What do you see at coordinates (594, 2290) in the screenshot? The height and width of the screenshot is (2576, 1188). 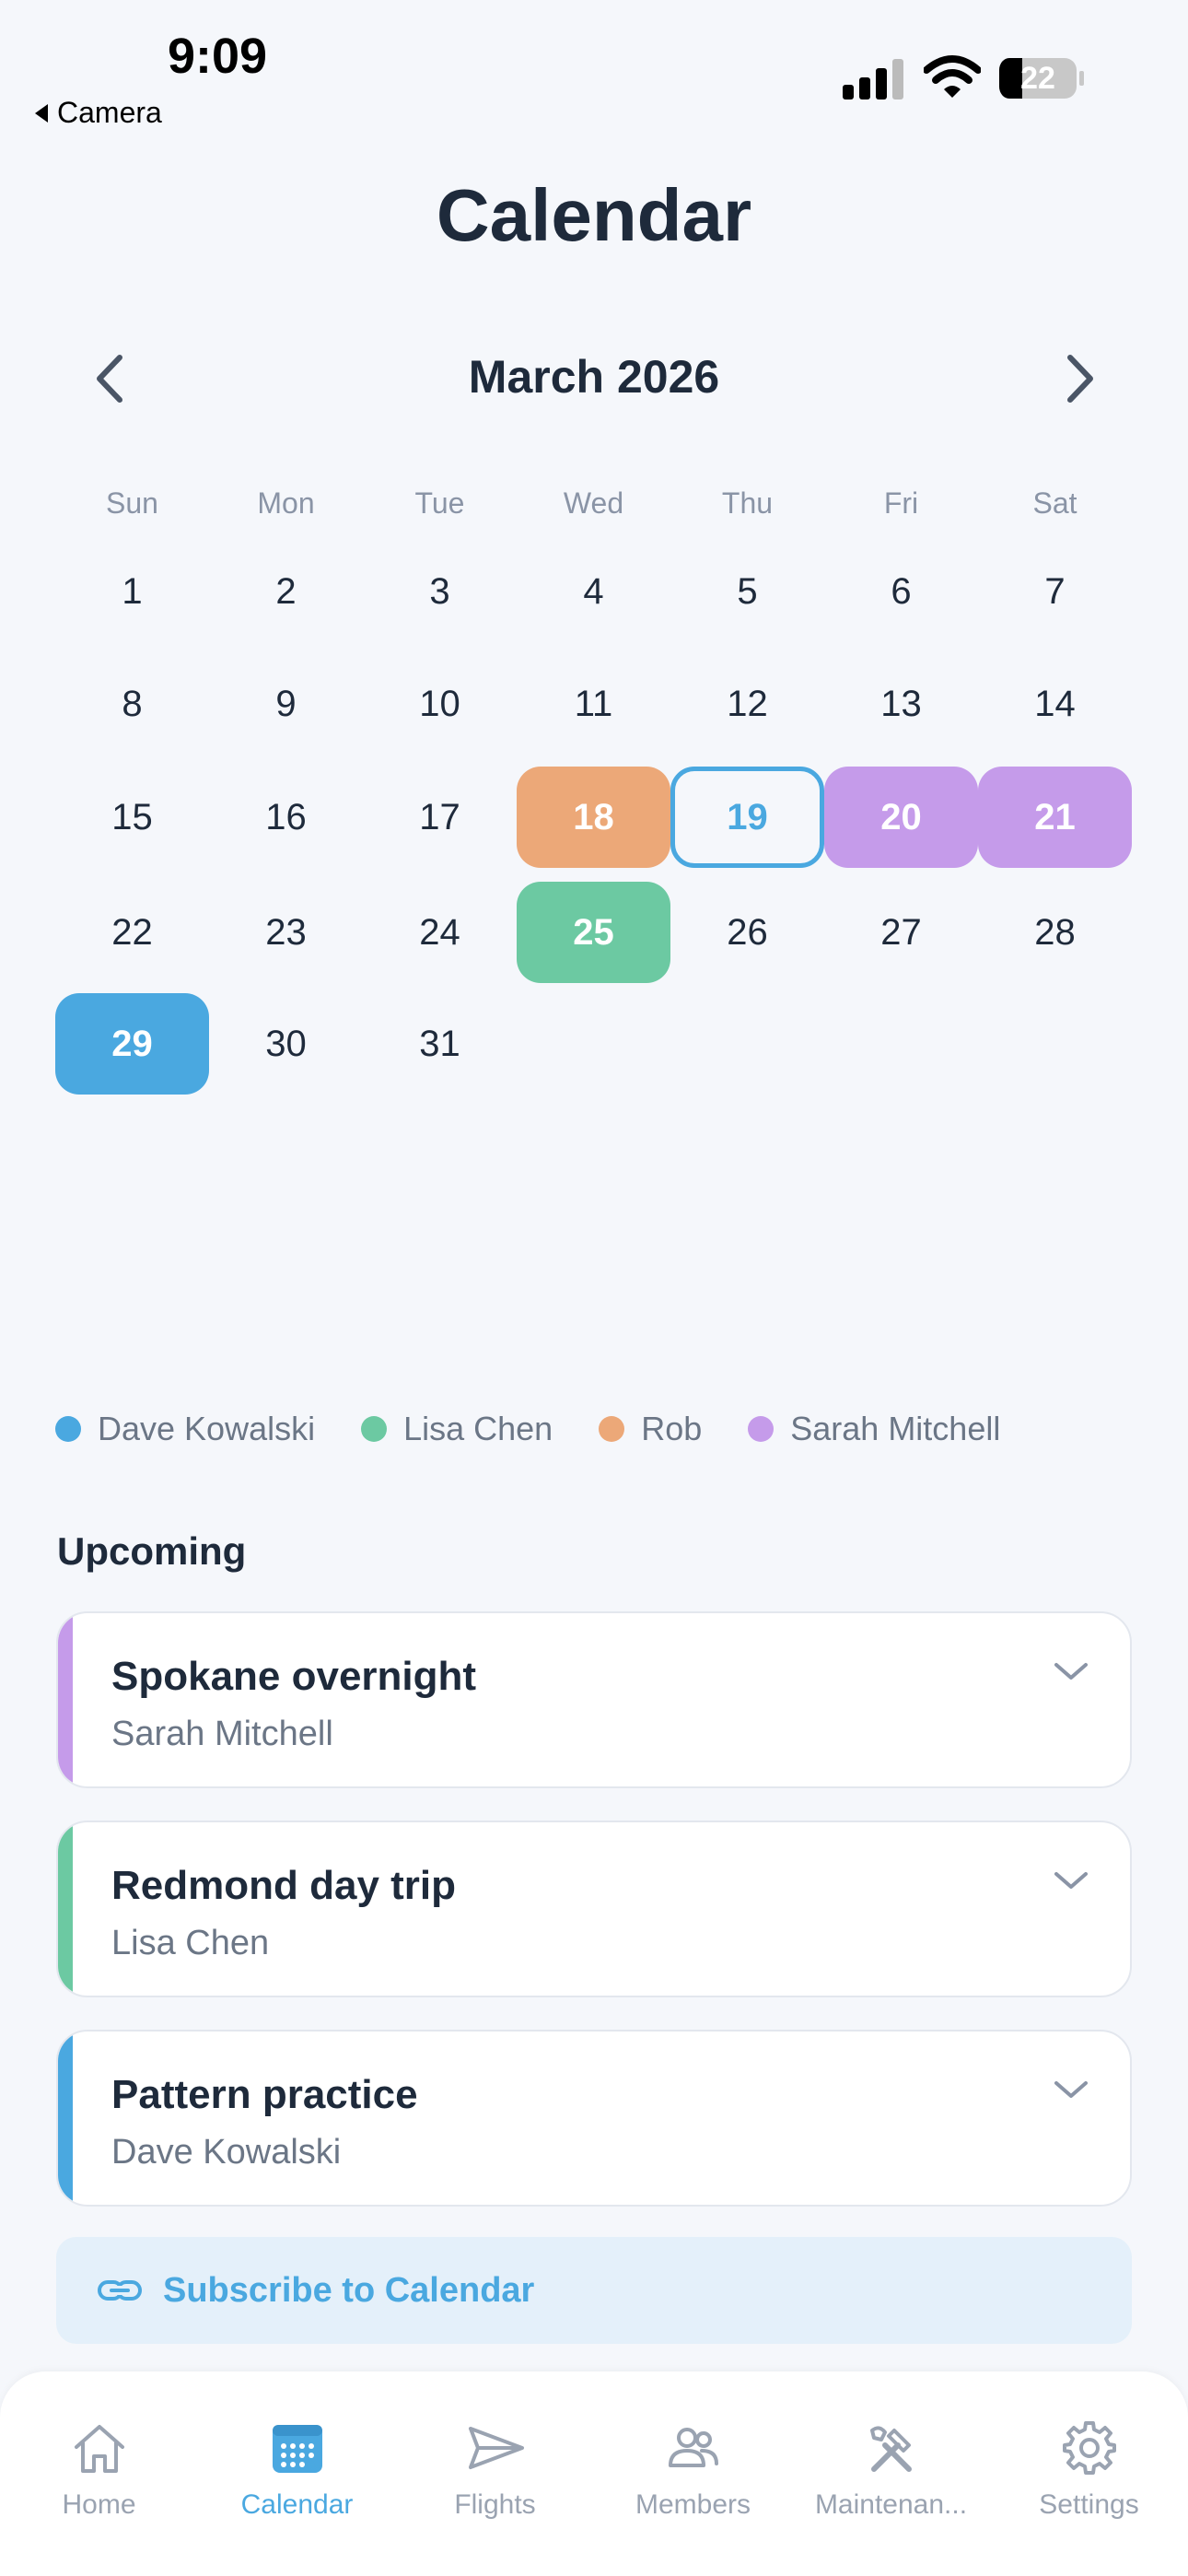 I see `subscribe-calendar-button: Subscribe to Calendar` at bounding box center [594, 2290].